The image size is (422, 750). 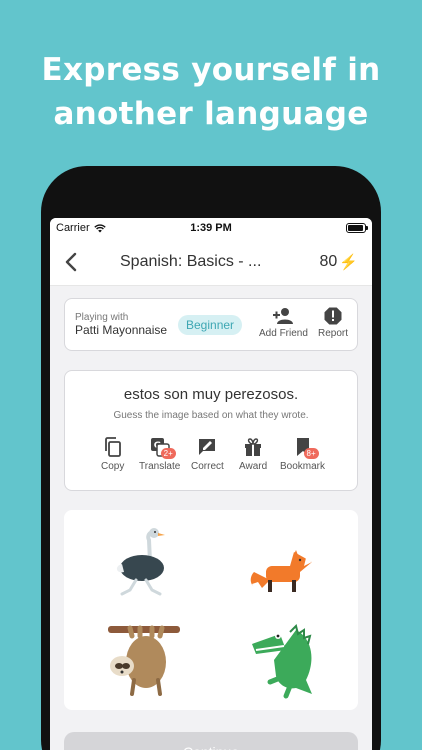 I want to click on points-counter: 80 ⚡, so click(x=339, y=262).